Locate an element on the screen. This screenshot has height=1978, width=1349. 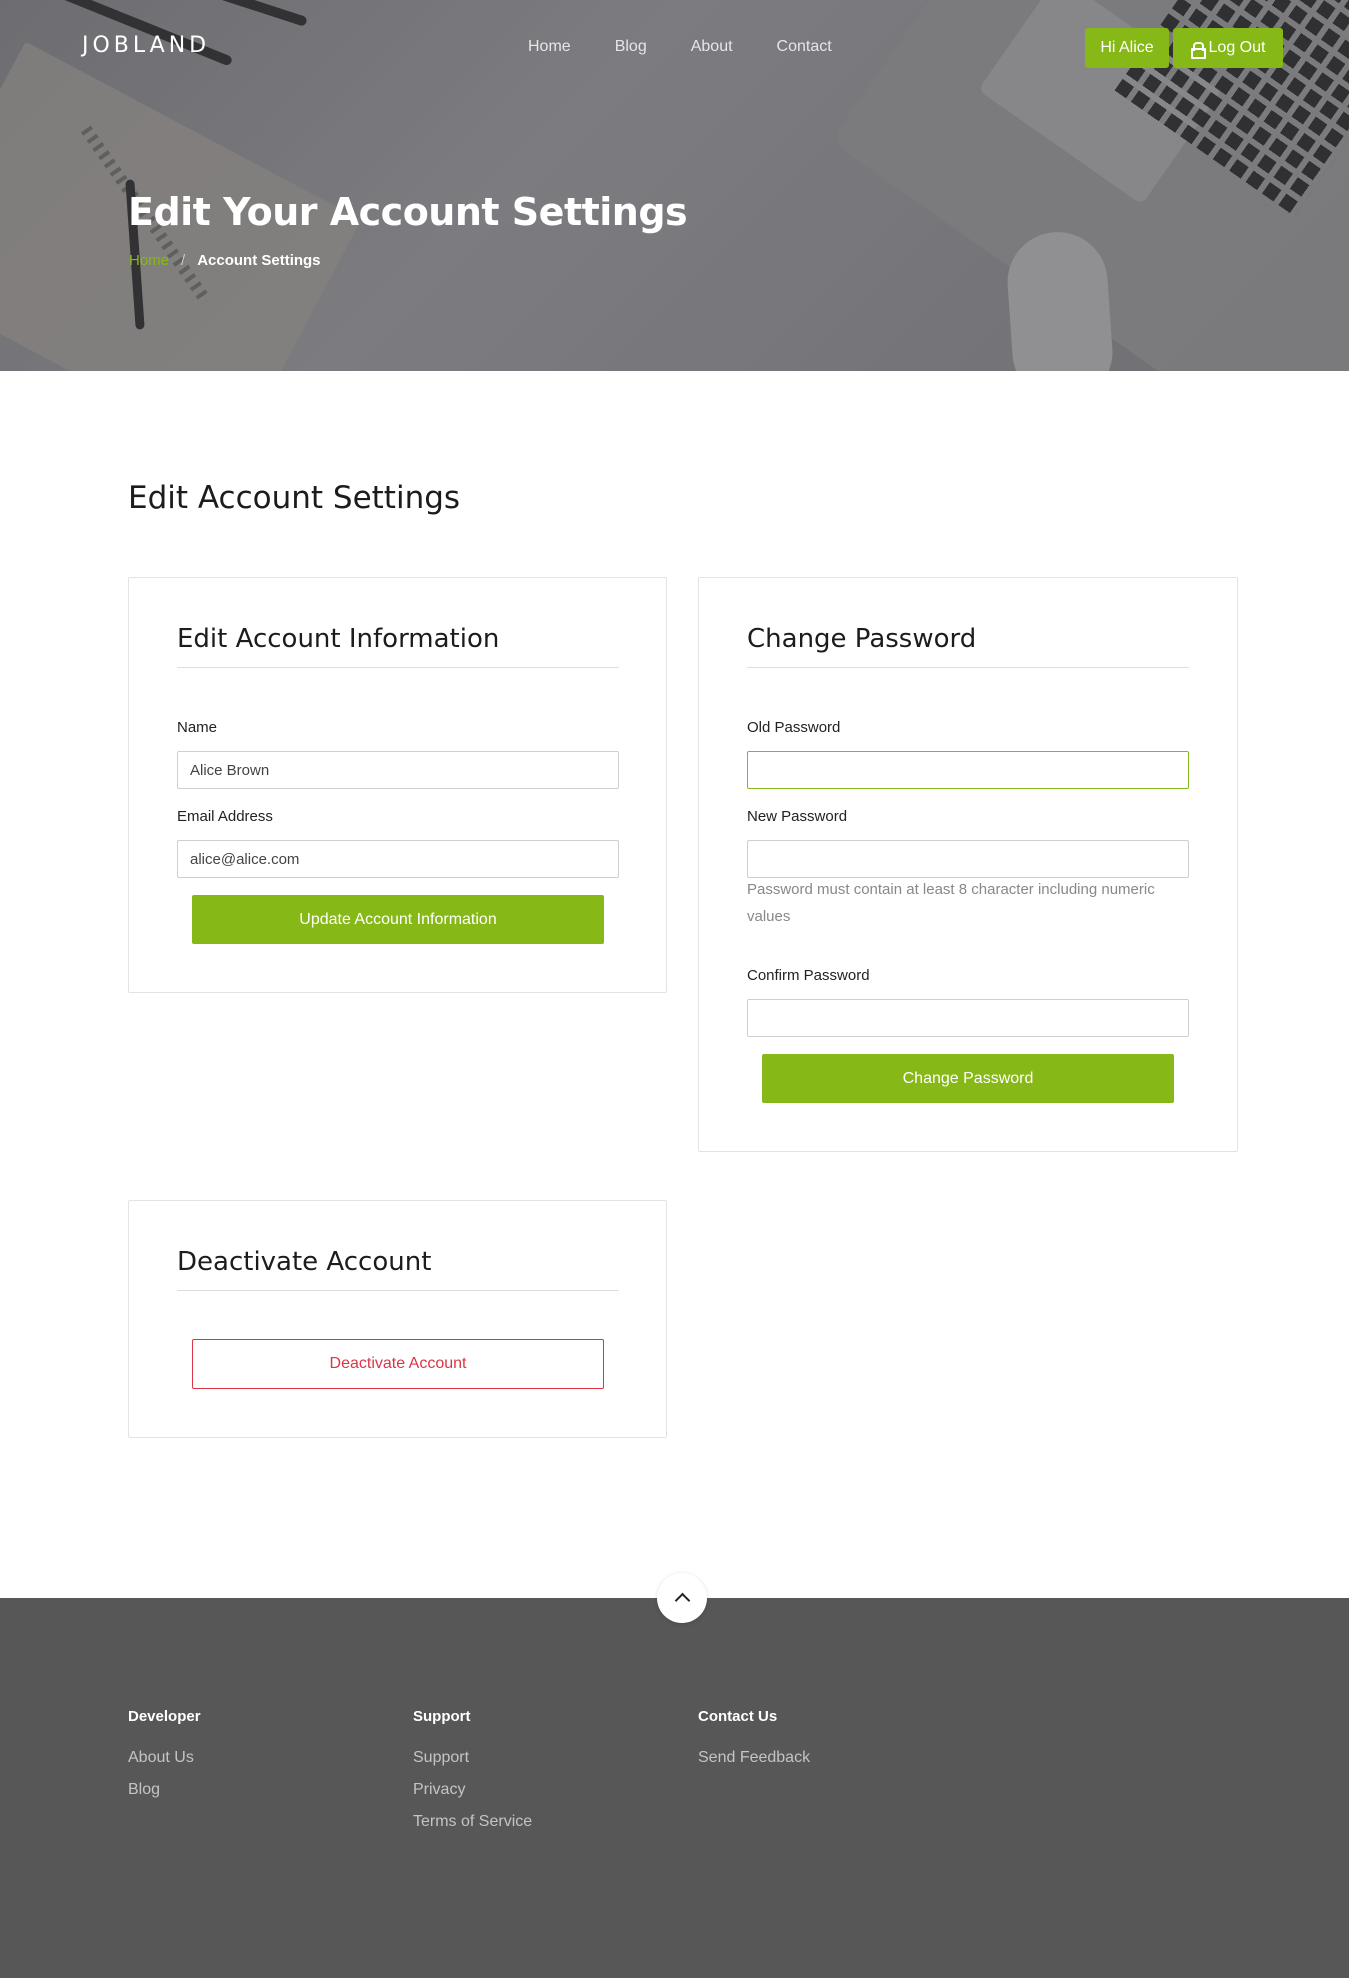
deactivate-title: Deactivate Account is located at coordinates (304, 1262).